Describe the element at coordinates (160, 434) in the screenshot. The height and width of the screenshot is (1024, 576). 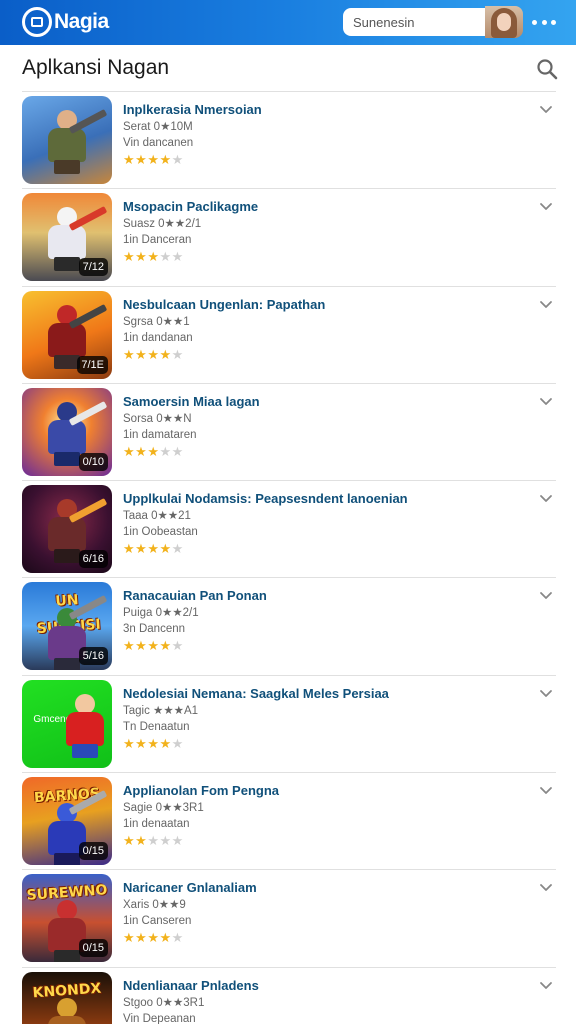
I see `app-subtitle: 1in damataren` at that location.